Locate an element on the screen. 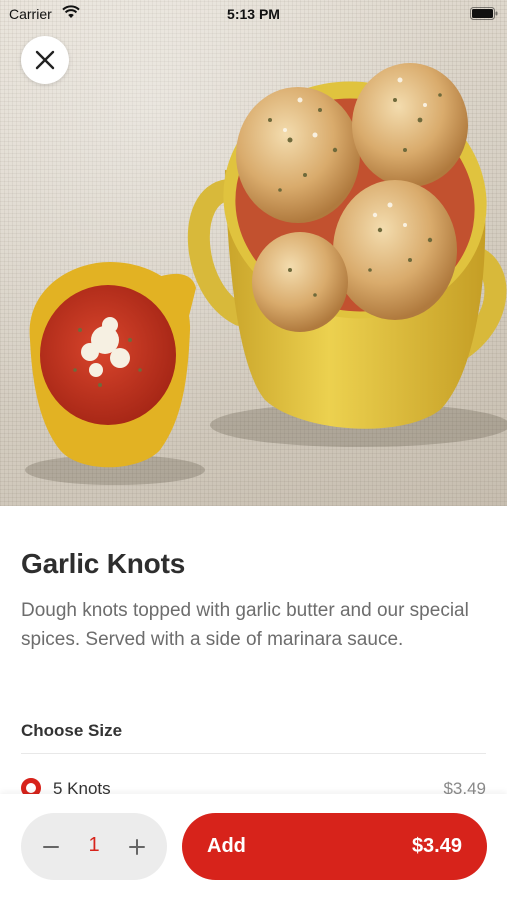  battery-icon is located at coordinates (484, 13).